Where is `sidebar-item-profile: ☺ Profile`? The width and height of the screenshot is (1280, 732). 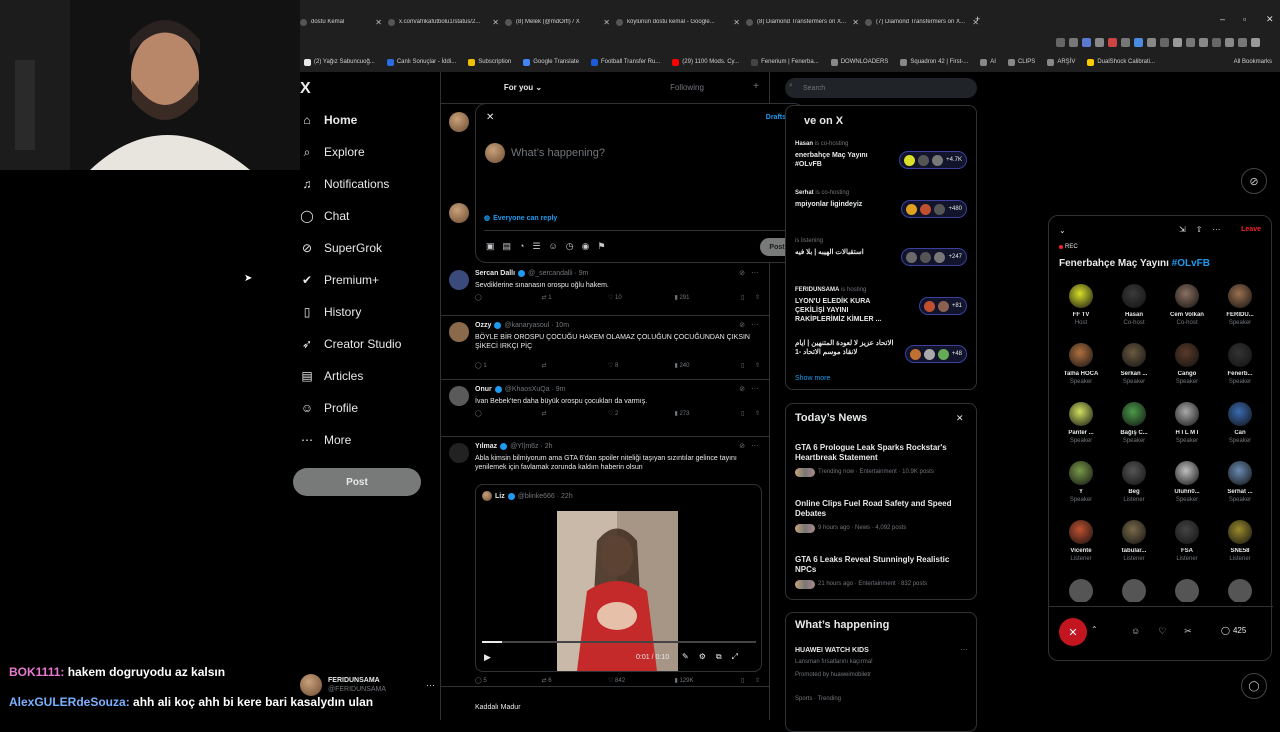
sidebar-item-profile: ☺ Profile is located at coordinates (329, 408).